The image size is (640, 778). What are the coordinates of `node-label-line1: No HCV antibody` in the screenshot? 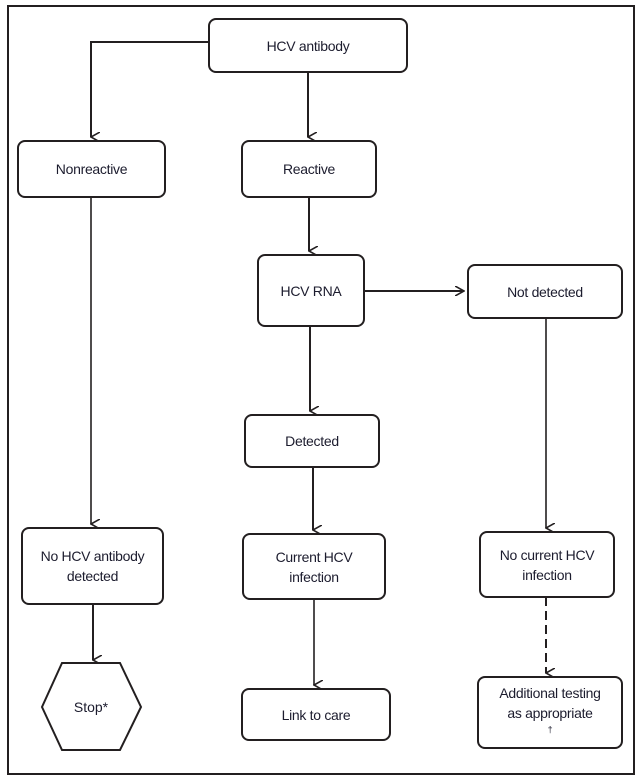 It's located at (92, 556).